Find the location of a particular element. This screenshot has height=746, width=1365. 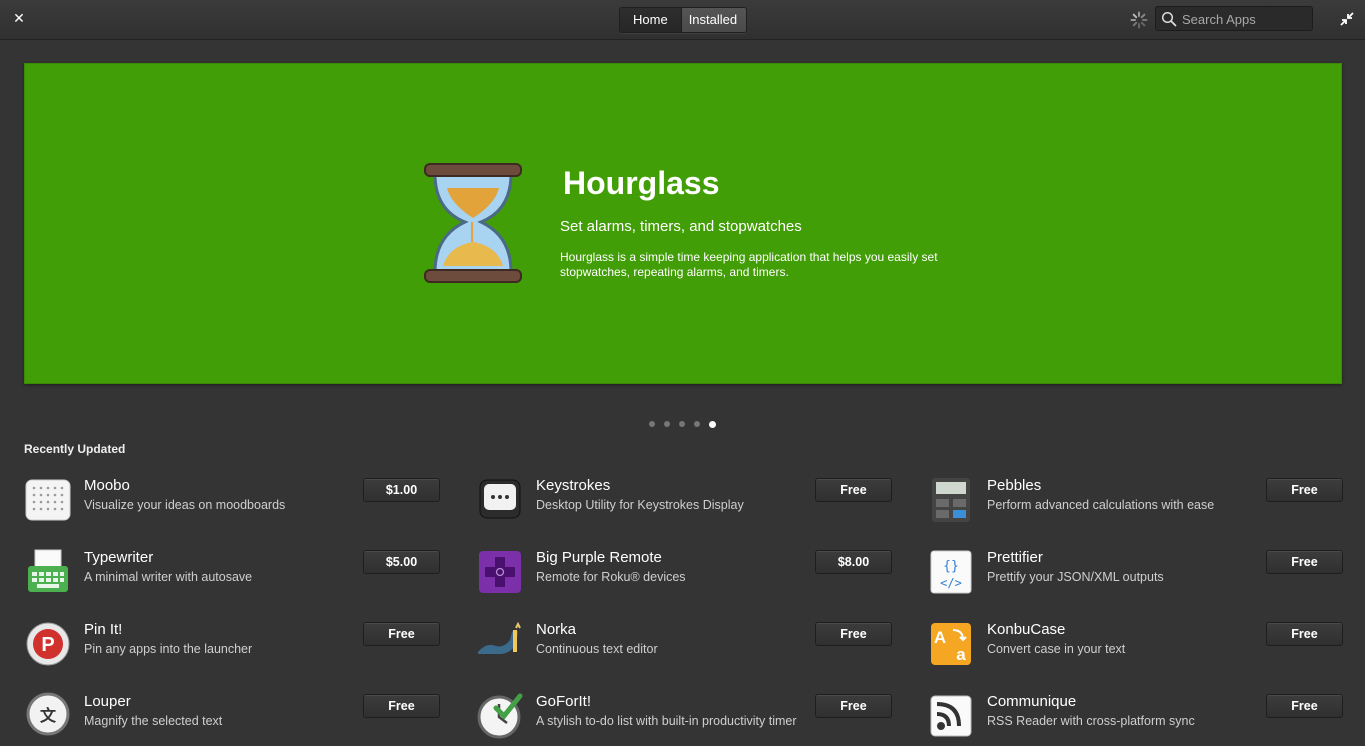

prettifier-code-icon: {} </> is located at coordinates (951, 572).